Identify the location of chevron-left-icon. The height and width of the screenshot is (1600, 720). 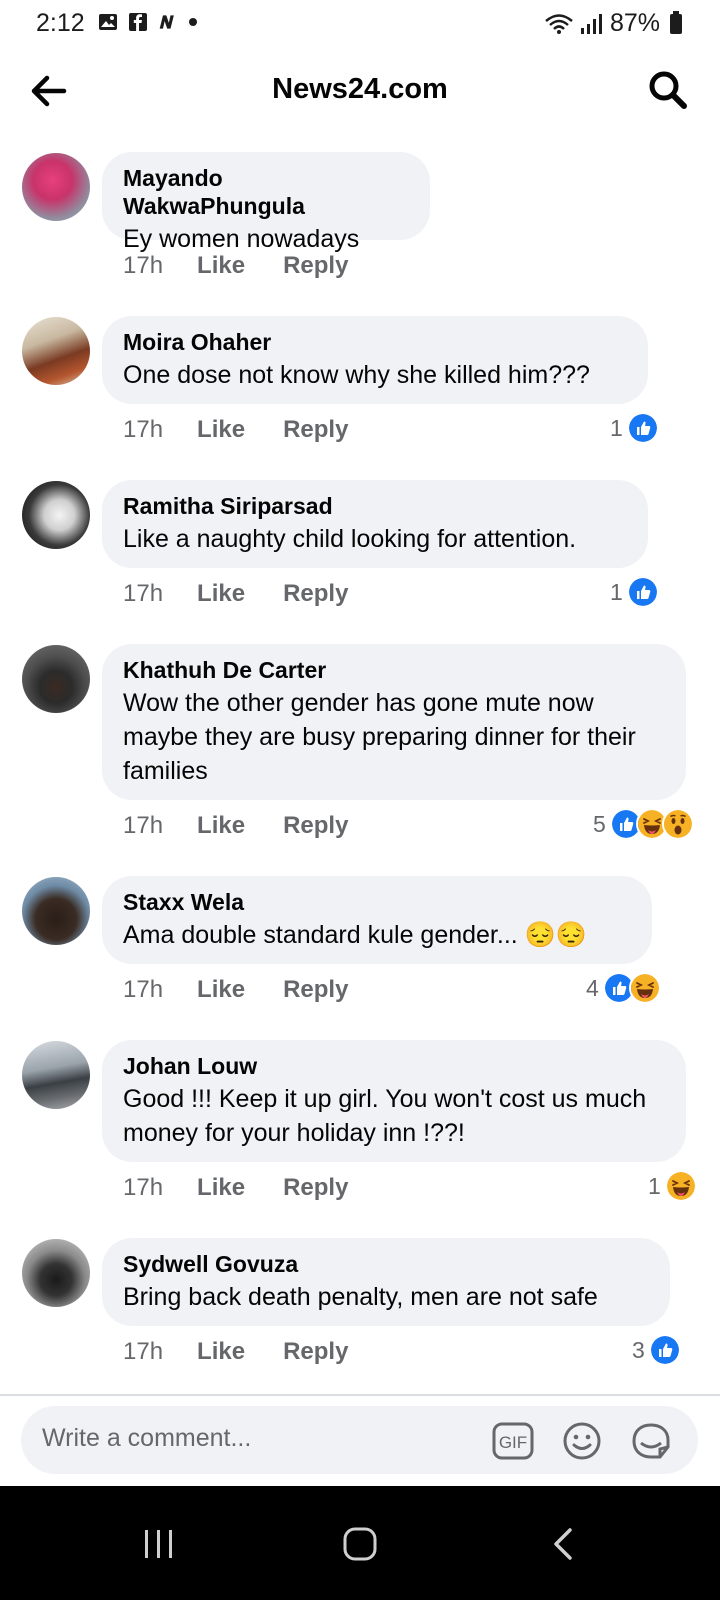
(563, 1544).